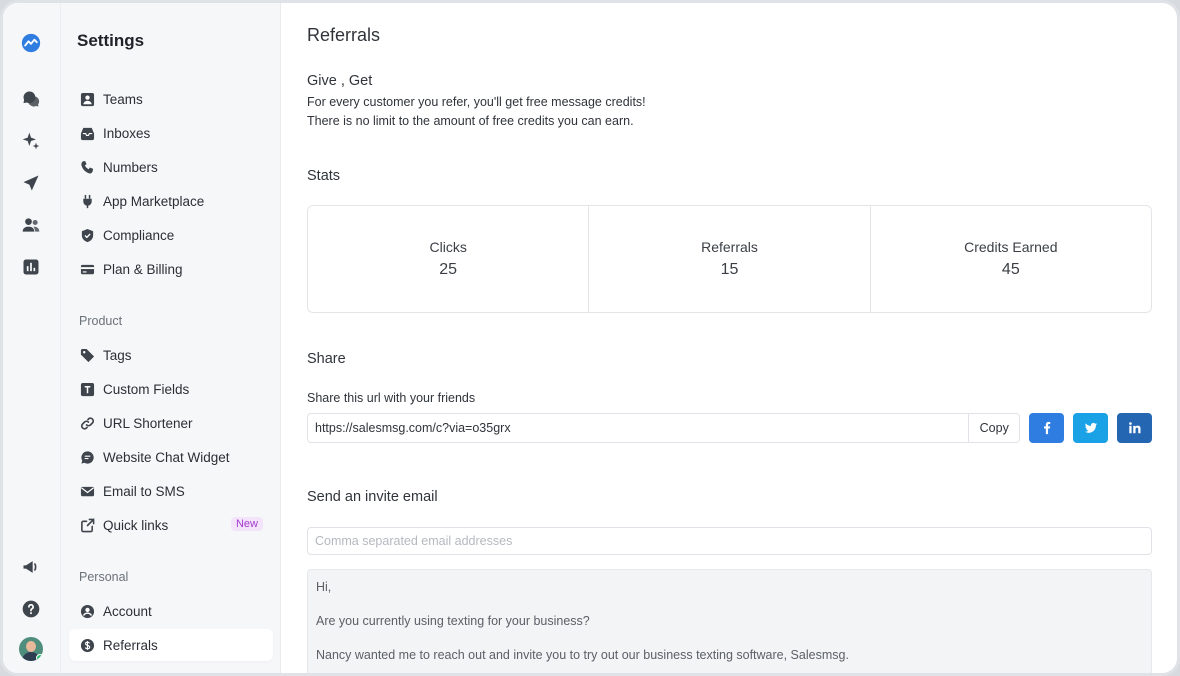 The height and width of the screenshot is (676, 1180). What do you see at coordinates (31, 183) in the screenshot?
I see `send-icon` at bounding box center [31, 183].